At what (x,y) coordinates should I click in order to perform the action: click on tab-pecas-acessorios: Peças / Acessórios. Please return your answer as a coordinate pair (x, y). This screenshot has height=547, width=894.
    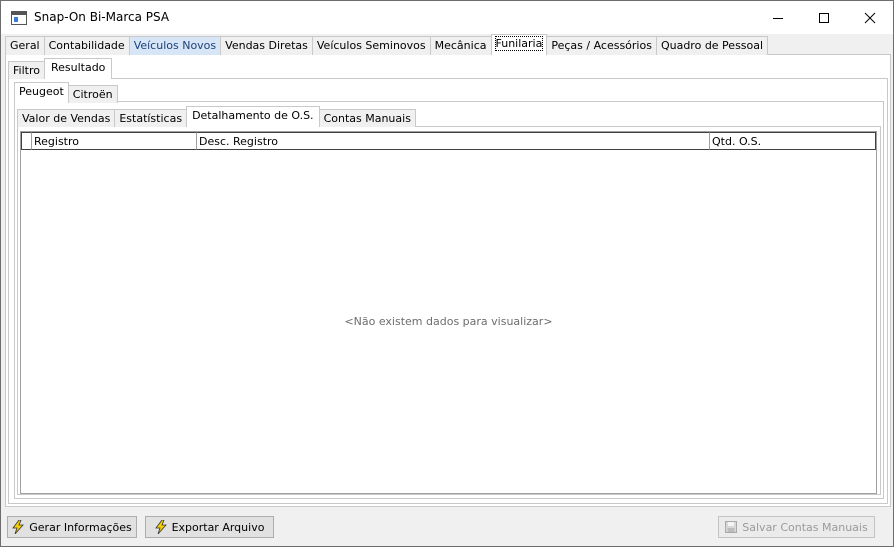
    Looking at the image, I should click on (601, 45).